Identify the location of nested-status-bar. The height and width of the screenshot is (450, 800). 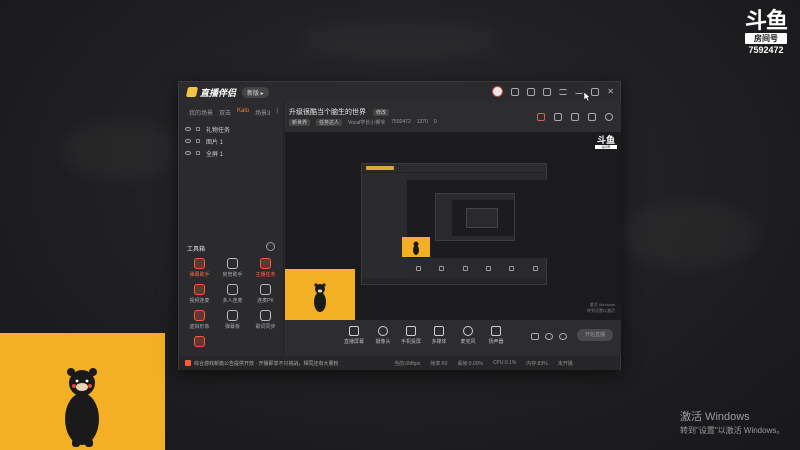
(454, 281).